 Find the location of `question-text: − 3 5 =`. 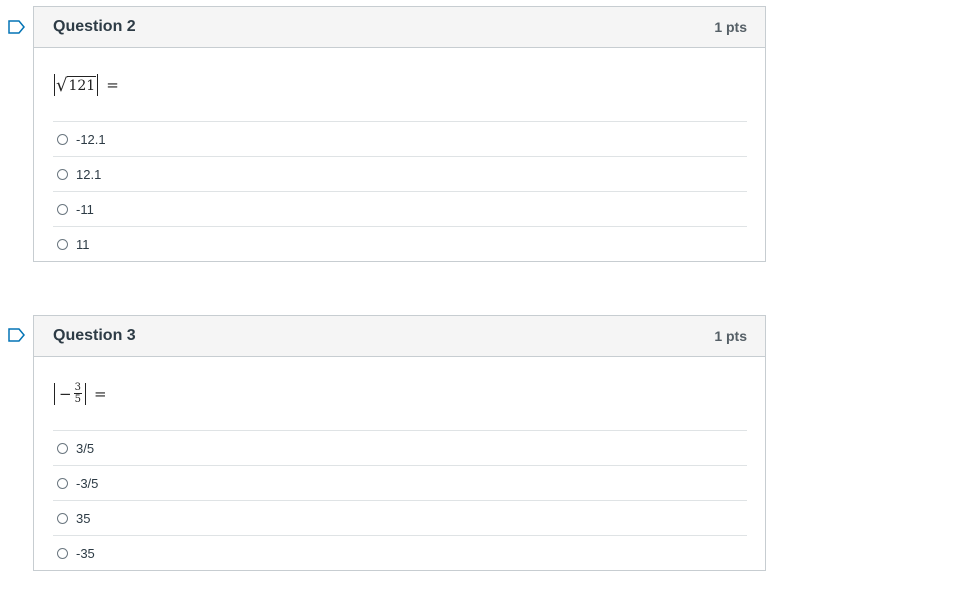

question-text: − 3 5 = is located at coordinates (400, 393).